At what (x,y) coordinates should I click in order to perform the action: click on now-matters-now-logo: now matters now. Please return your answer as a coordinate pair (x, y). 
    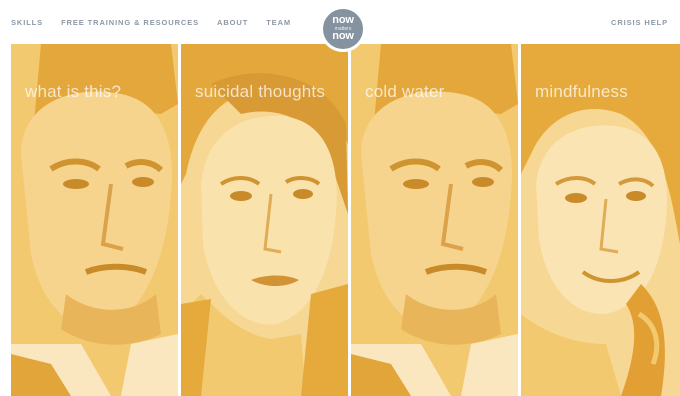
    Looking at the image, I should click on (343, 29).